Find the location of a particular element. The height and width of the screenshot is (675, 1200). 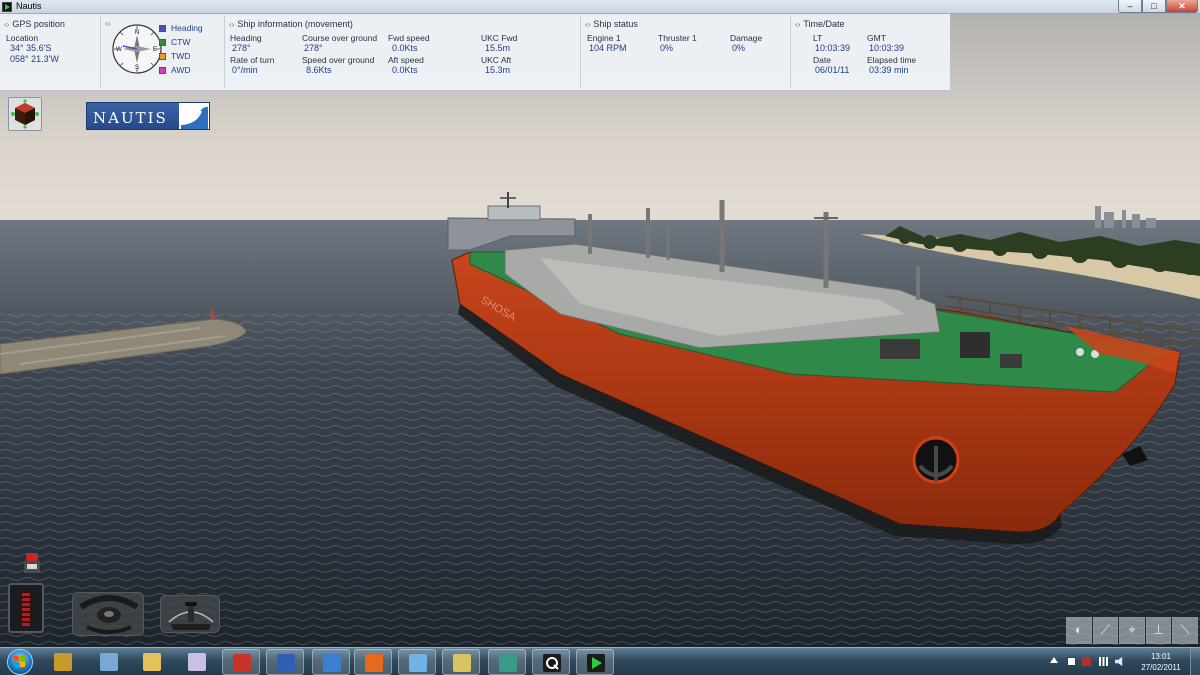

nautis-app-icon is located at coordinates (7, 7).